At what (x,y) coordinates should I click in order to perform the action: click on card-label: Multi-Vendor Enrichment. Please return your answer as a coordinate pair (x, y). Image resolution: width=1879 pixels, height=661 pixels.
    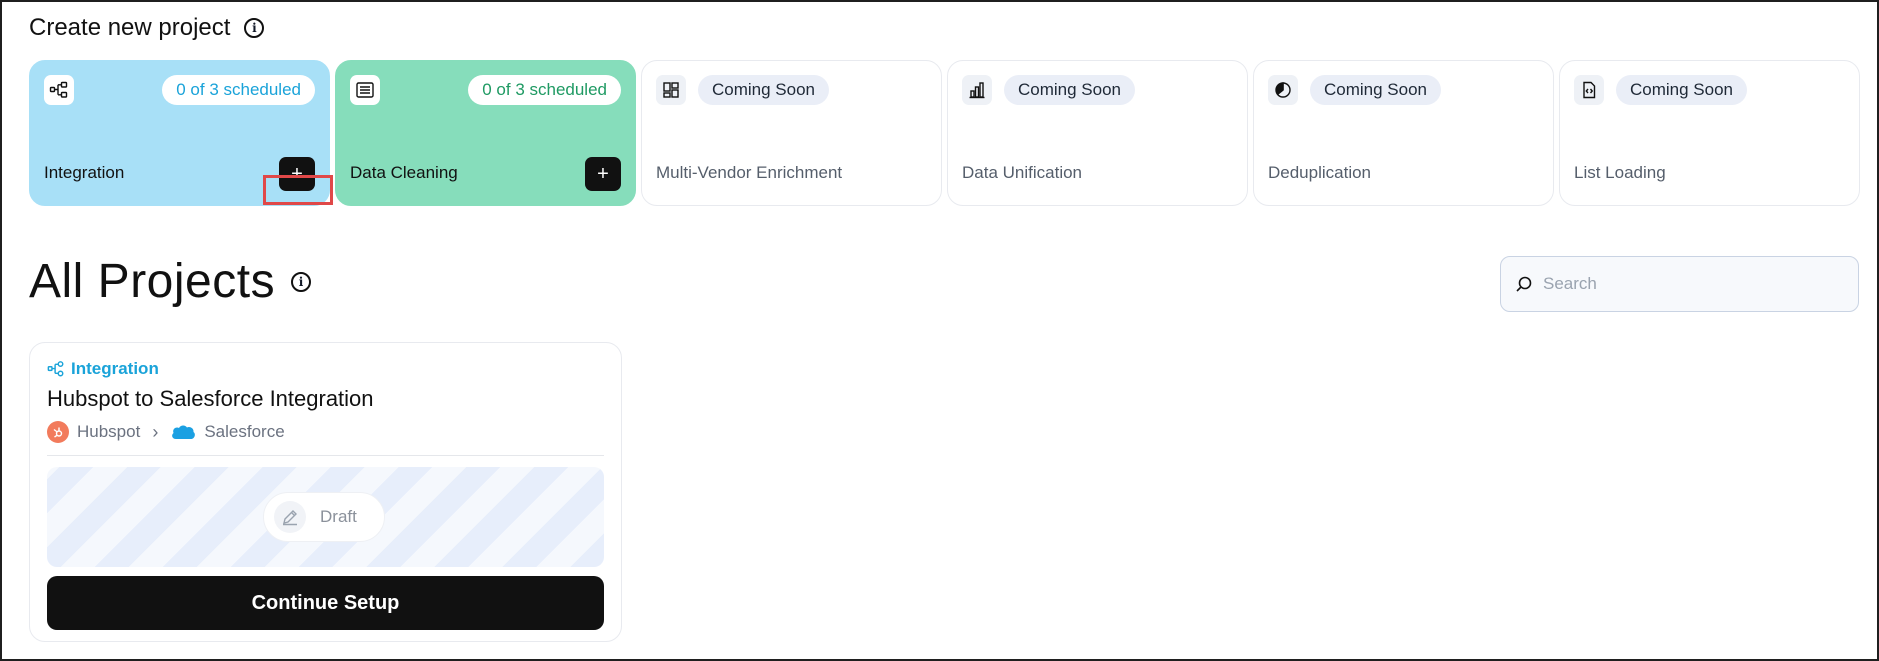
    Looking at the image, I should click on (749, 172).